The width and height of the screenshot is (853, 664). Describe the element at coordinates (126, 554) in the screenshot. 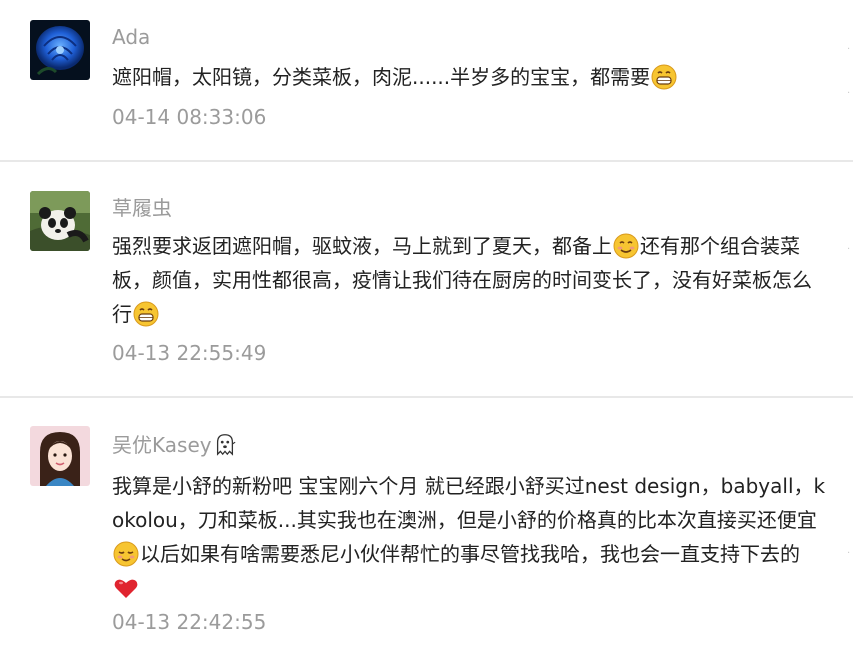

I see `relieved-face-icon` at that location.